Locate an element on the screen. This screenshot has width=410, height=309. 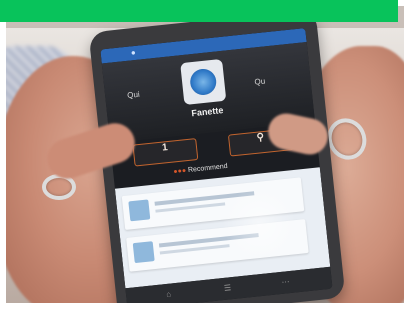
count-button: 1 is located at coordinates (165, 152).